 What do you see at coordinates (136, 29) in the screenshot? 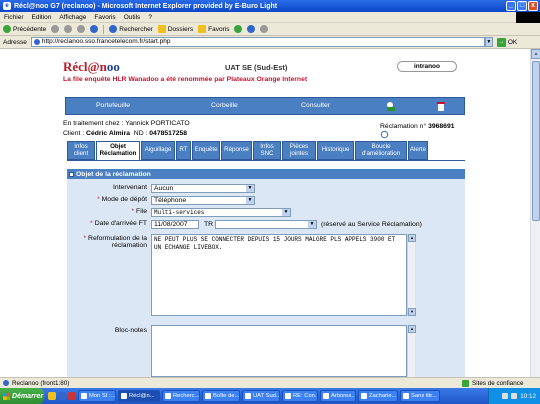
I see `search-label: Rechercher` at bounding box center [136, 29].